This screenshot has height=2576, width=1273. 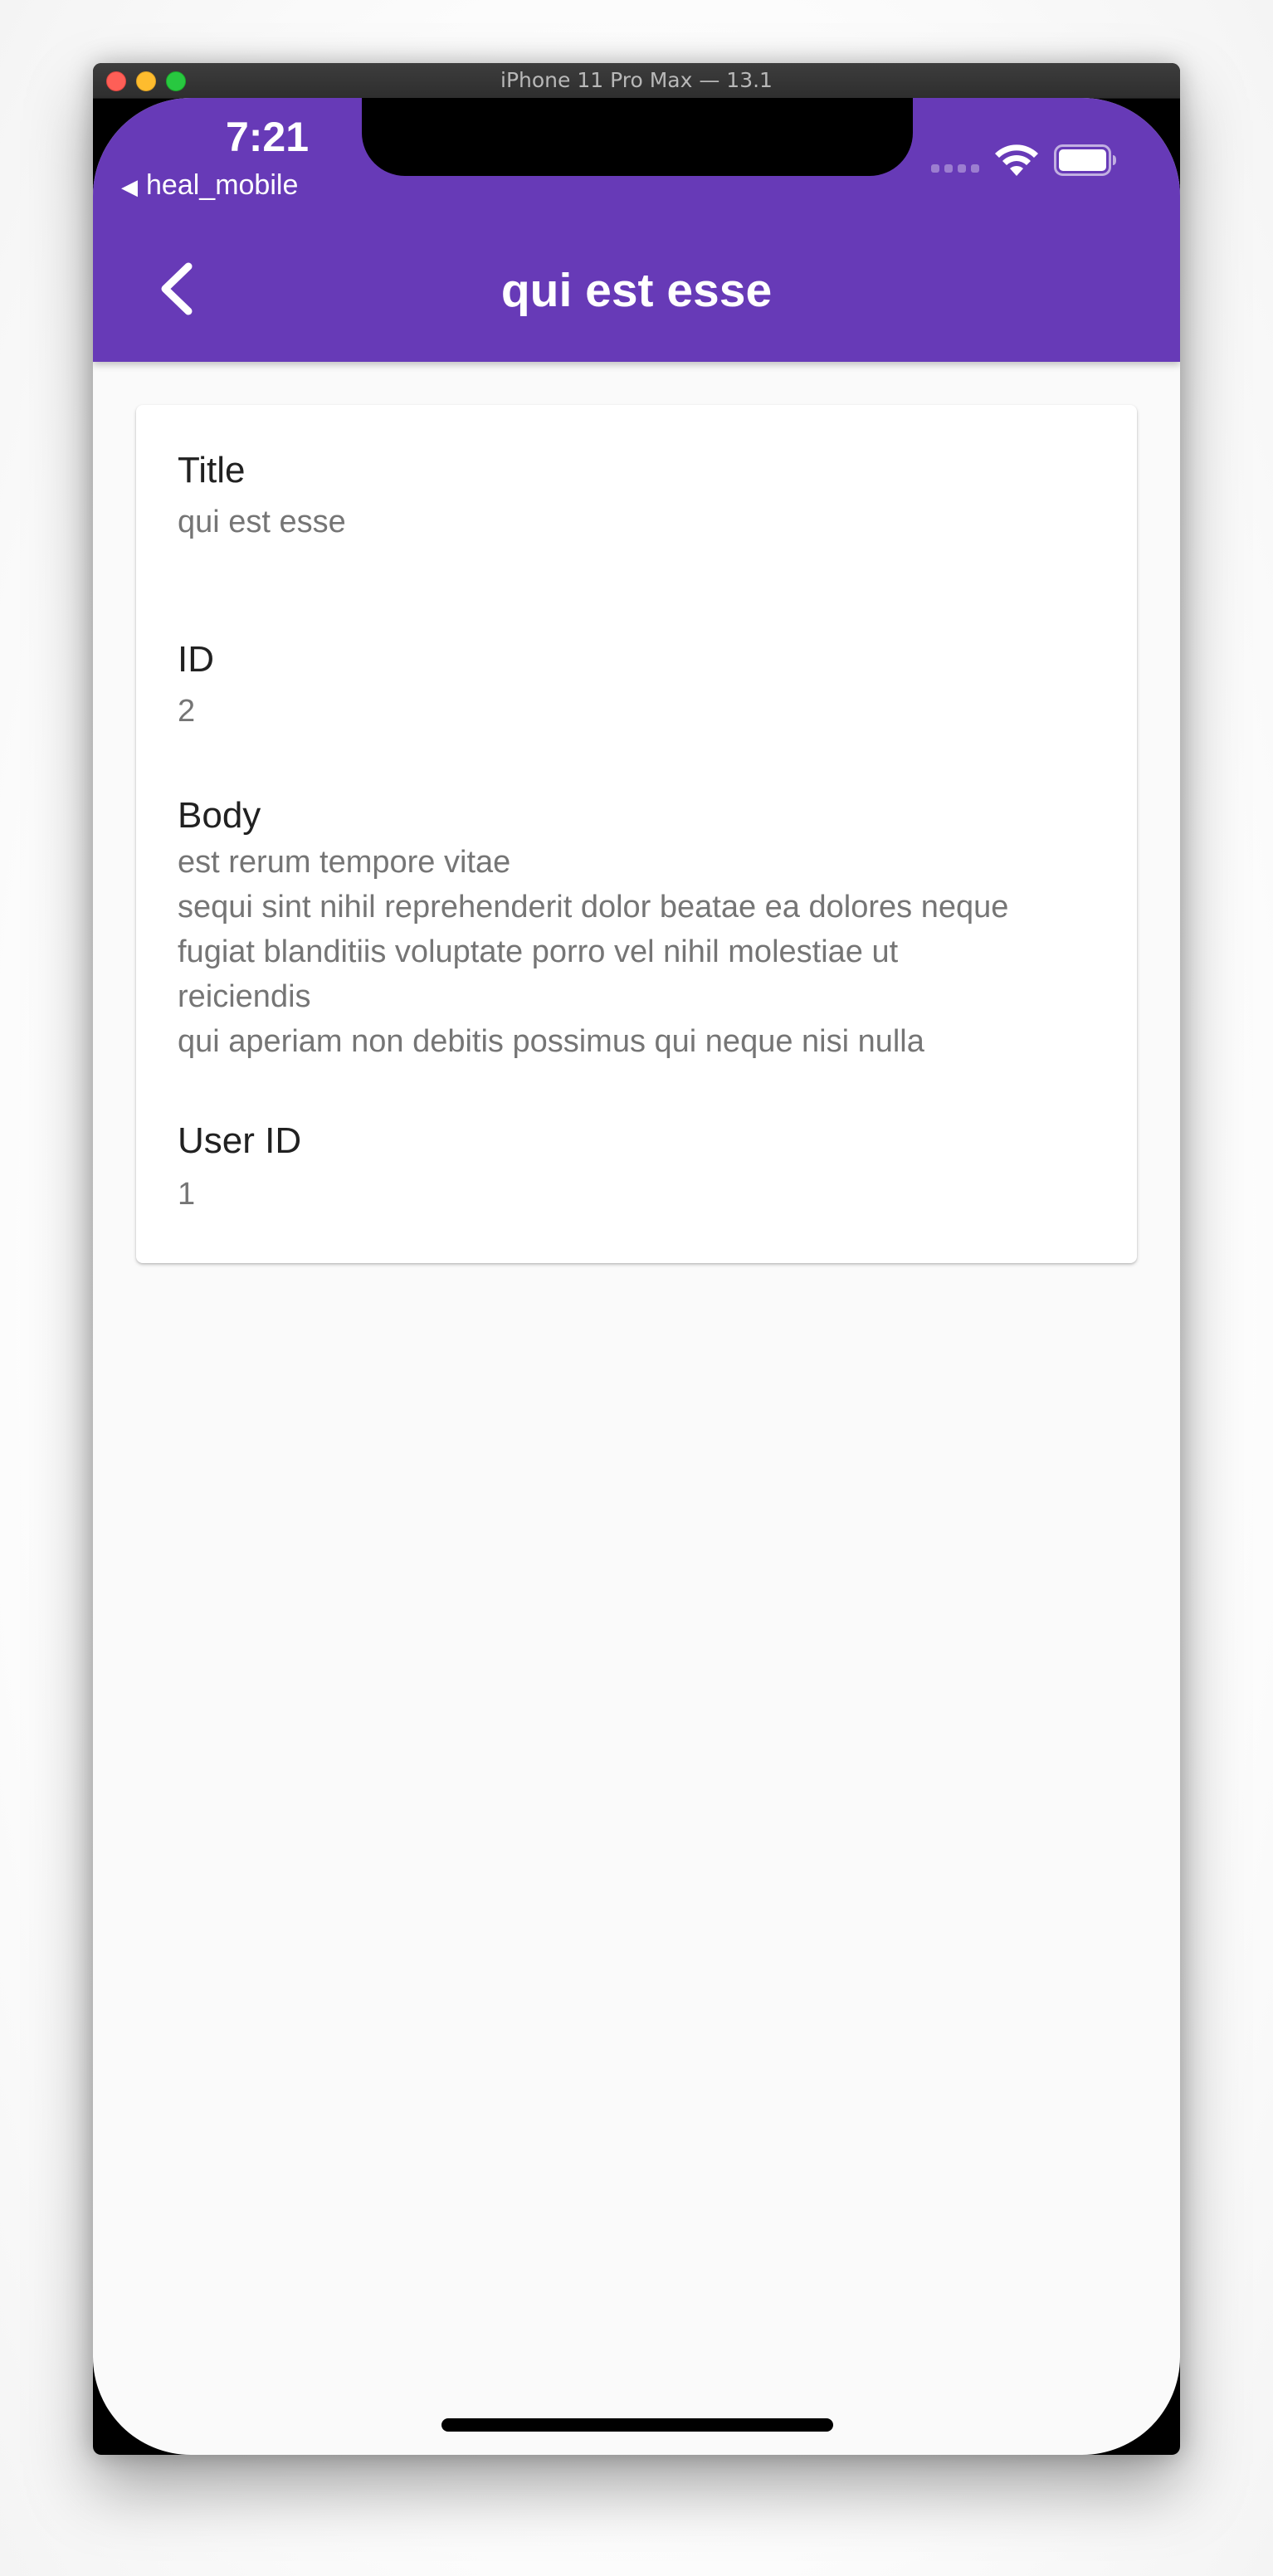 What do you see at coordinates (636, 290) in the screenshot?
I see `page-title: qui est esse` at bounding box center [636, 290].